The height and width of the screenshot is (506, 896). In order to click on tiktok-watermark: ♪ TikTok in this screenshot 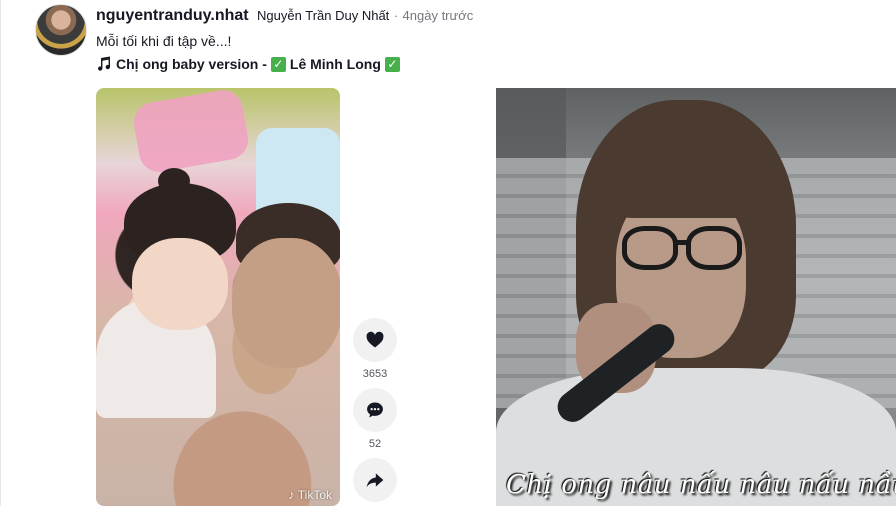, I will do `click(310, 494)`.